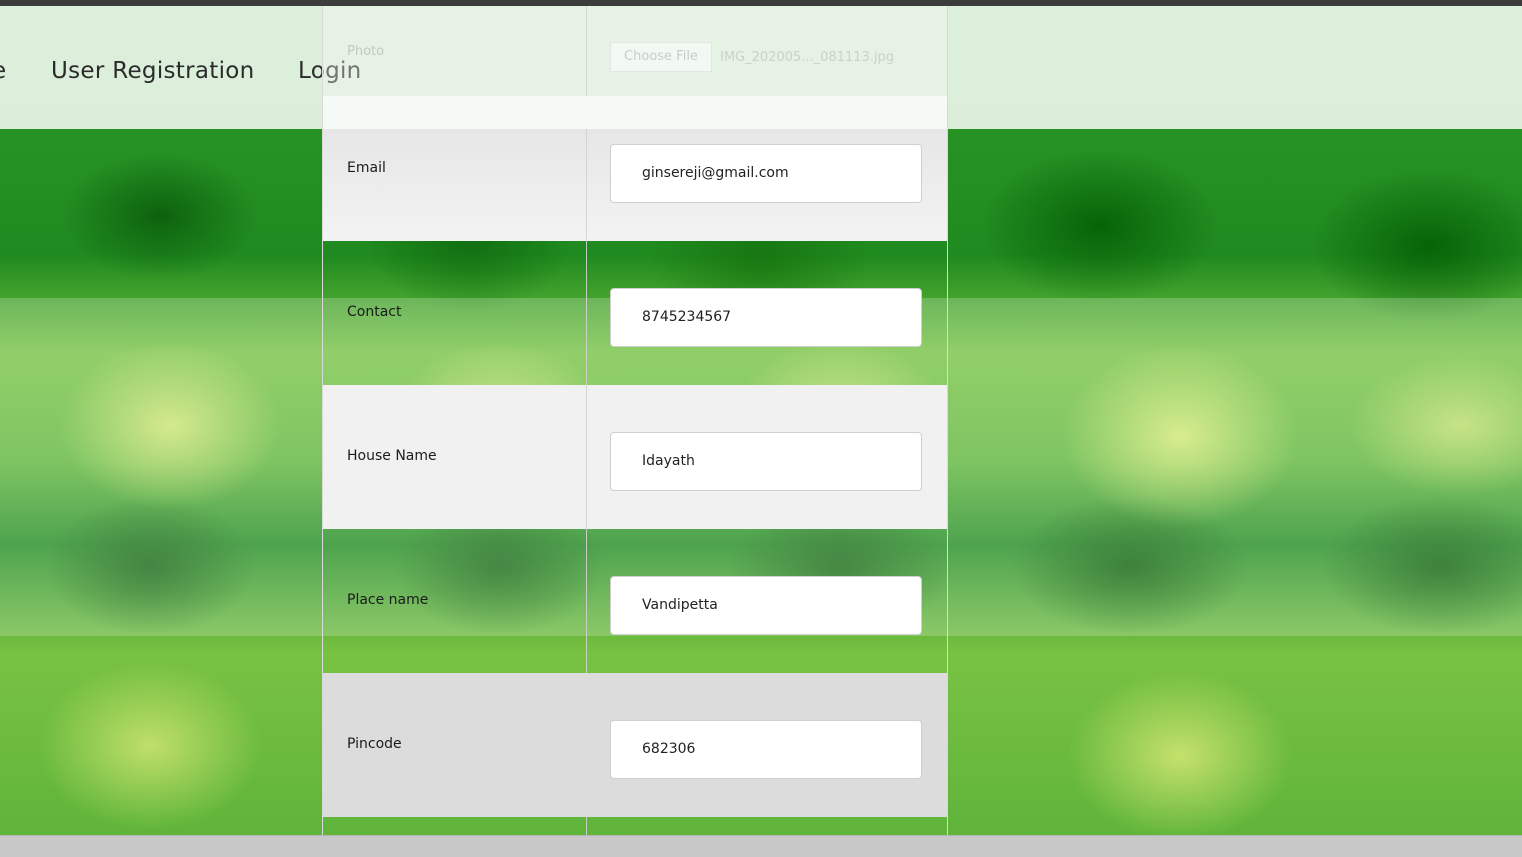 This screenshot has height=857, width=1522. What do you see at coordinates (766, 605) in the screenshot?
I see `place-name-field: Vandipetta` at bounding box center [766, 605].